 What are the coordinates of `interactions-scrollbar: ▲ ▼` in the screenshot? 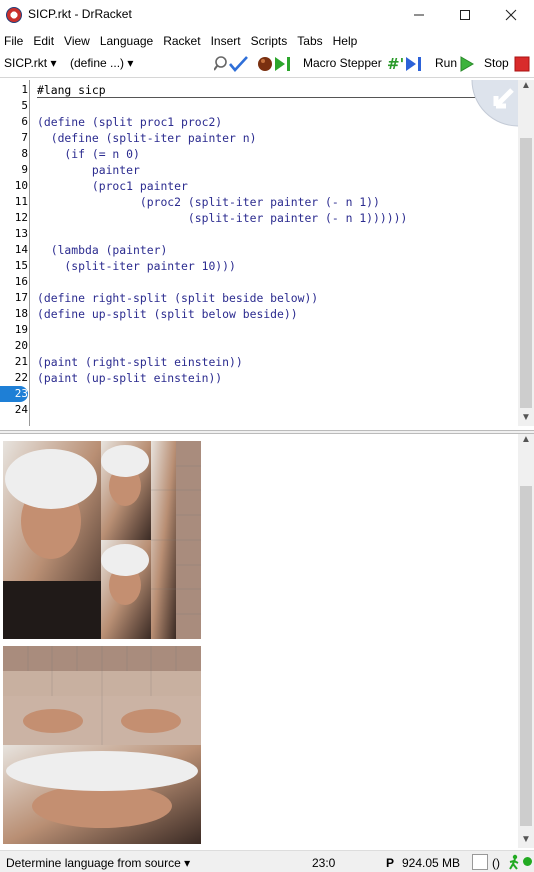 It's located at (526, 641).